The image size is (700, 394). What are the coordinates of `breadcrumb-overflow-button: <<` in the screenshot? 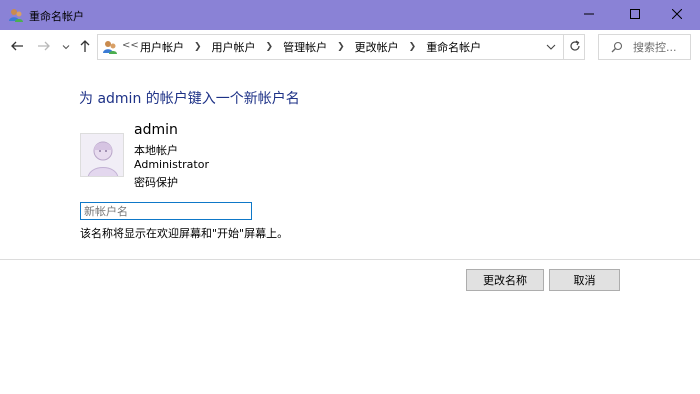 It's located at (130, 45).